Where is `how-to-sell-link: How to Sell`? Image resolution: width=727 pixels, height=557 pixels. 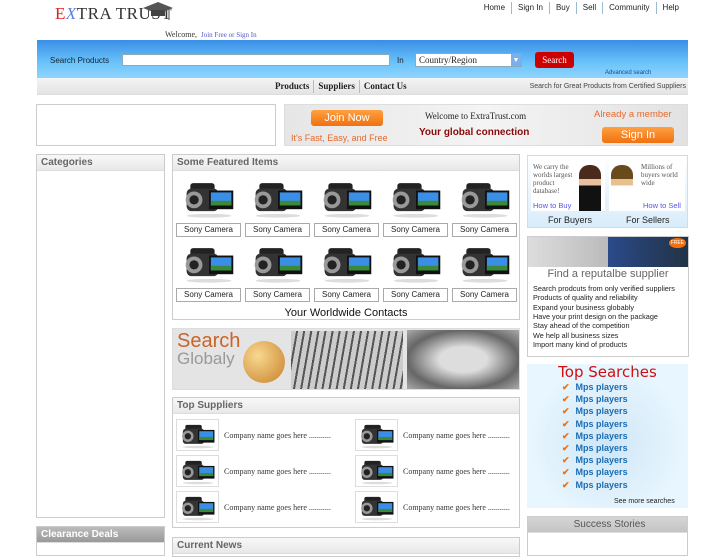 how-to-sell-link: How to Sell is located at coordinates (662, 205).